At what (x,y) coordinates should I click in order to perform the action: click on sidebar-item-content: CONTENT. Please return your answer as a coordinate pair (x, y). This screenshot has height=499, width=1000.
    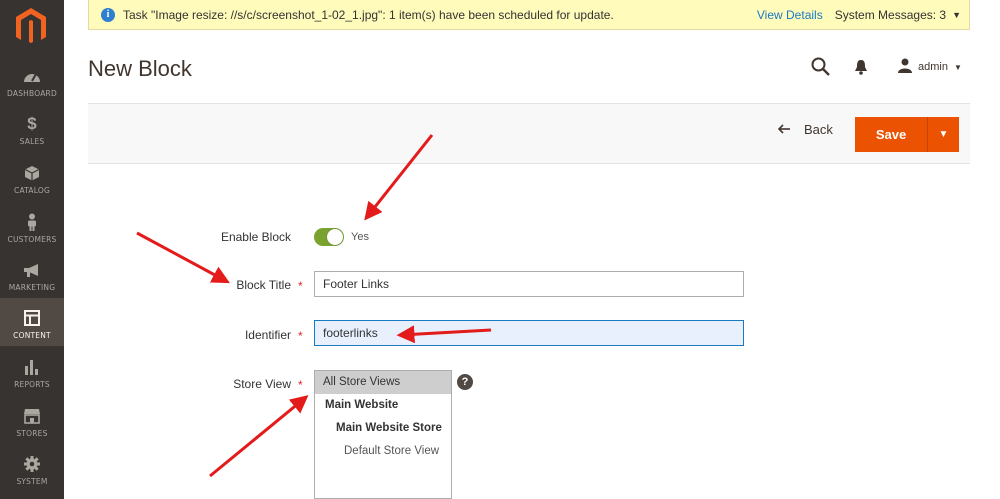
    Looking at the image, I should click on (32, 322).